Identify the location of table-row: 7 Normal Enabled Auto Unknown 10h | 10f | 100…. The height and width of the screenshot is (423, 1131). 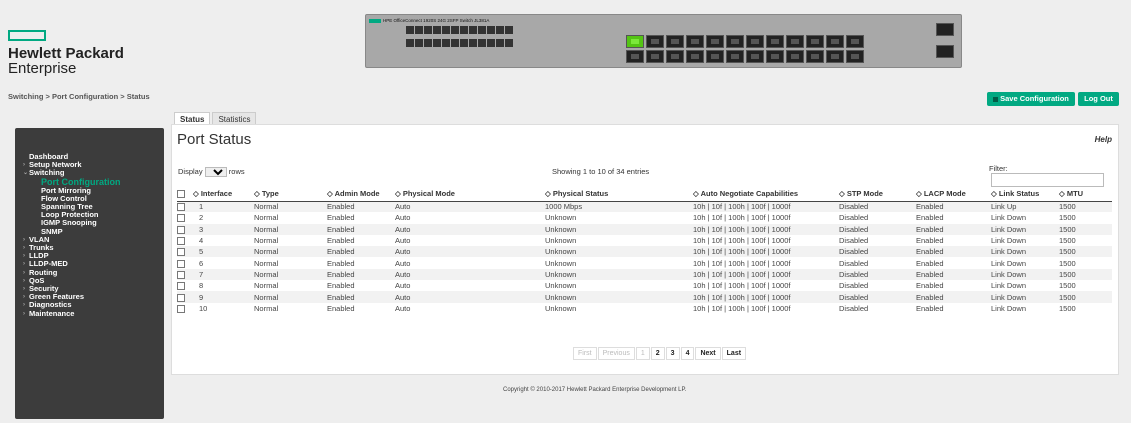
(644, 274).